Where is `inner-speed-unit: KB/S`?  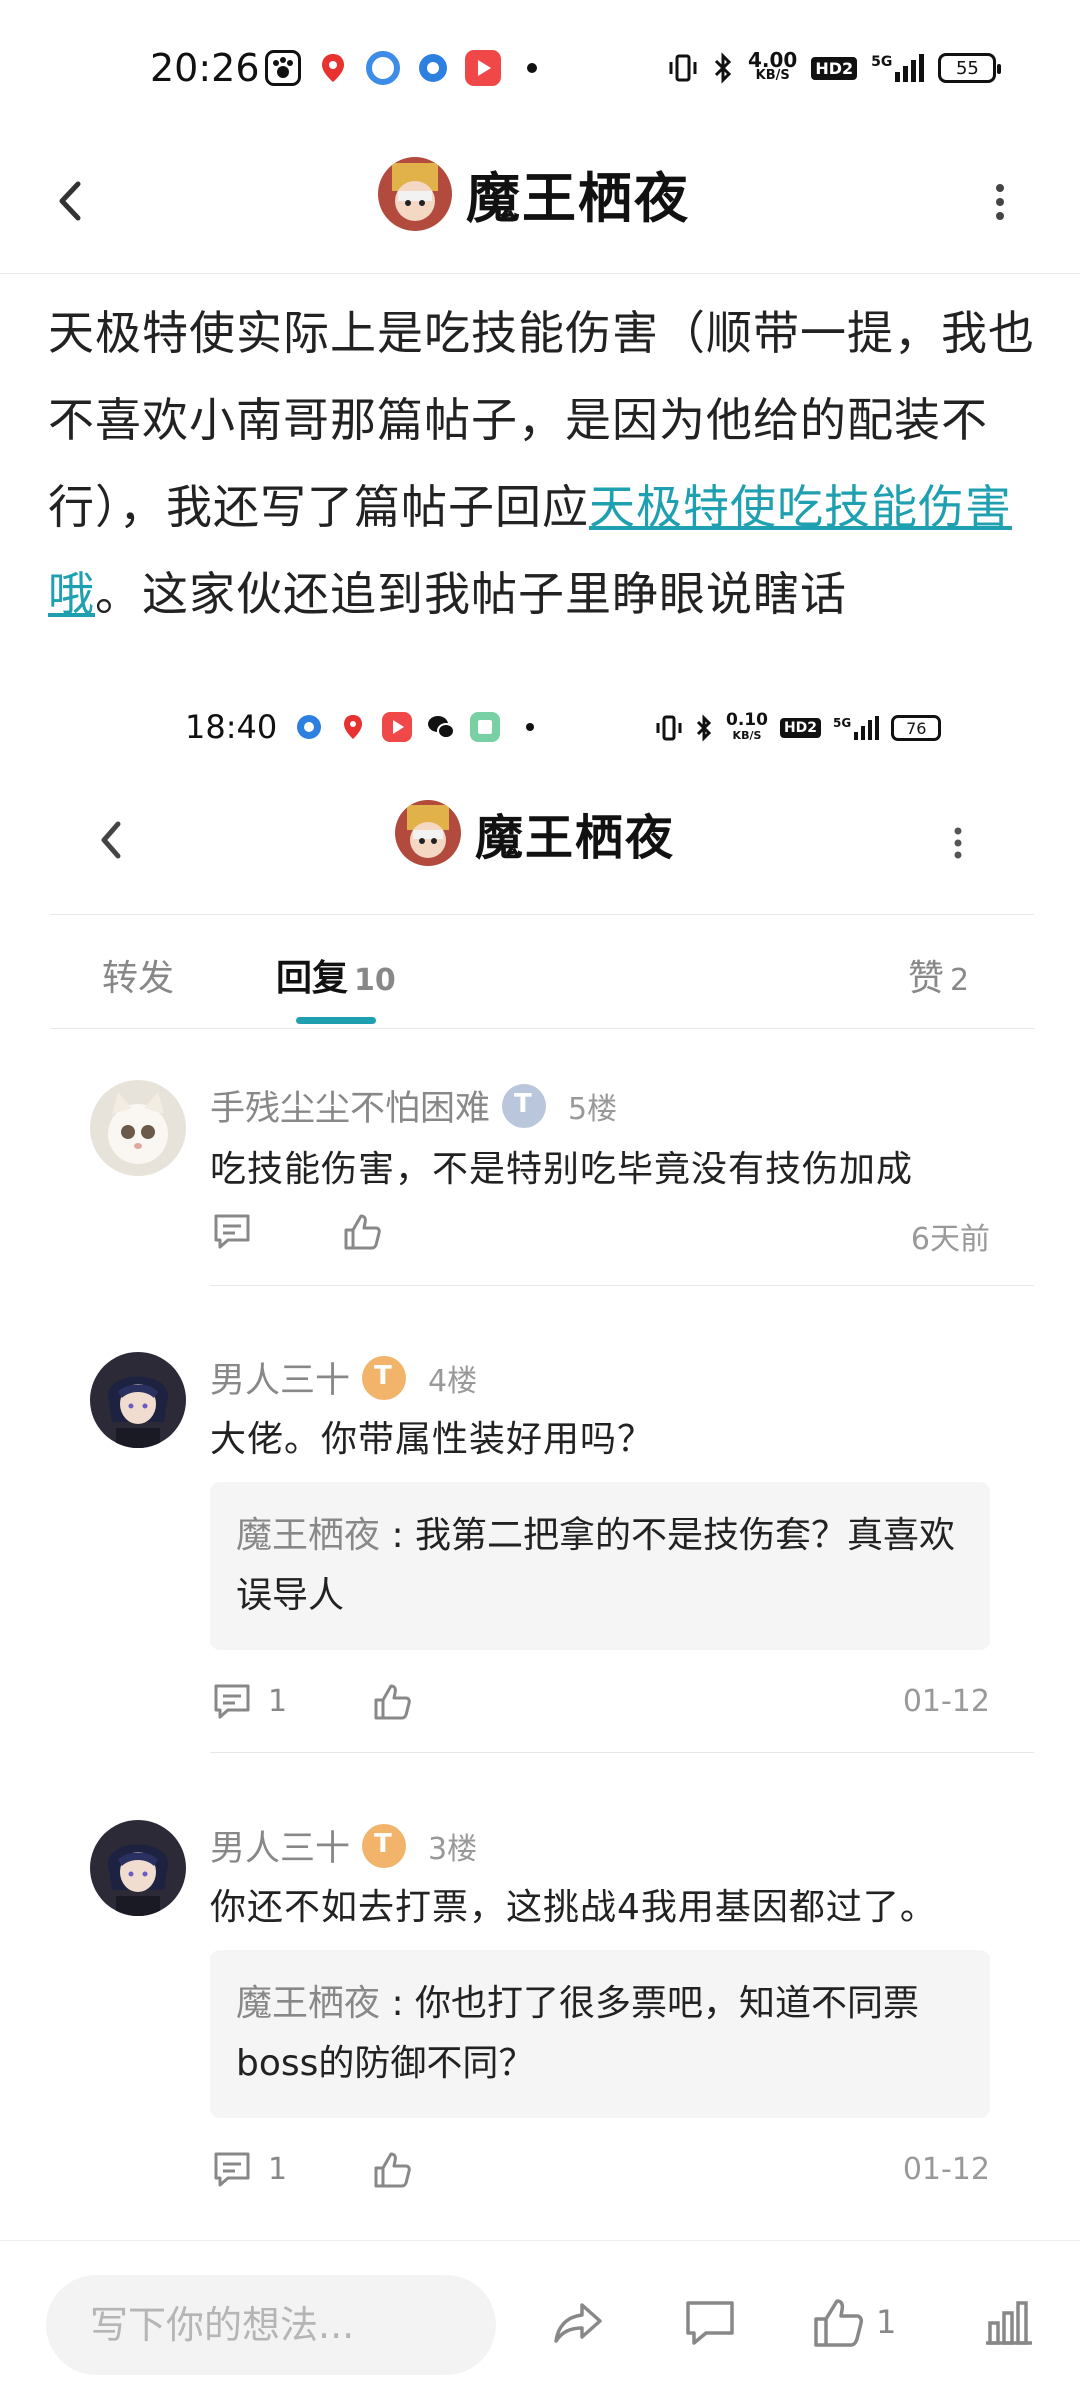
inner-speed-unit: KB/S is located at coordinates (747, 735).